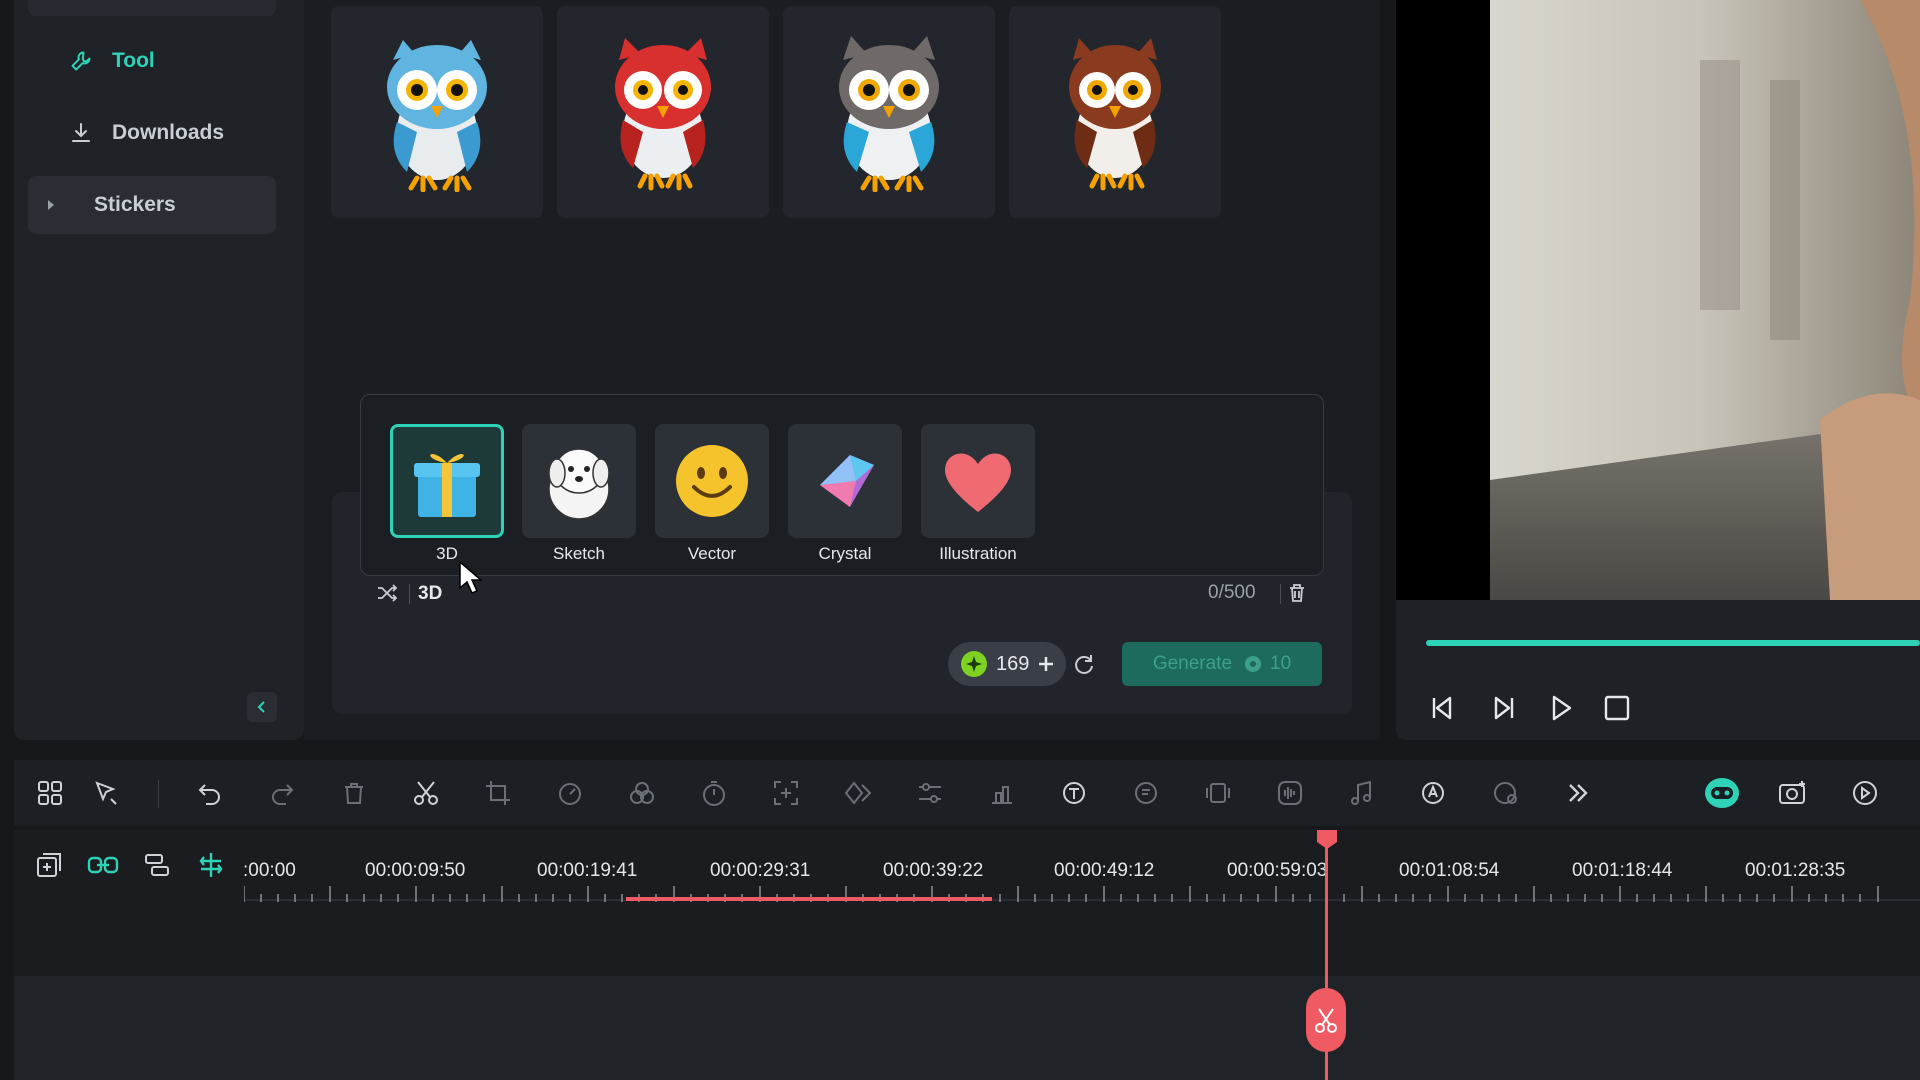 This screenshot has height=1080, width=1920. Describe the element at coordinates (103, 865) in the screenshot. I see `link-clips-icon` at that location.